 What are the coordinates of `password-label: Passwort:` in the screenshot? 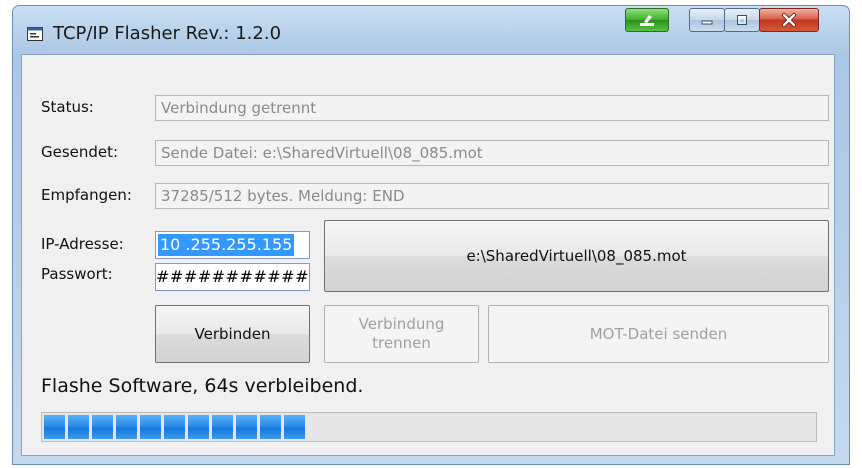 It's located at (77, 274).